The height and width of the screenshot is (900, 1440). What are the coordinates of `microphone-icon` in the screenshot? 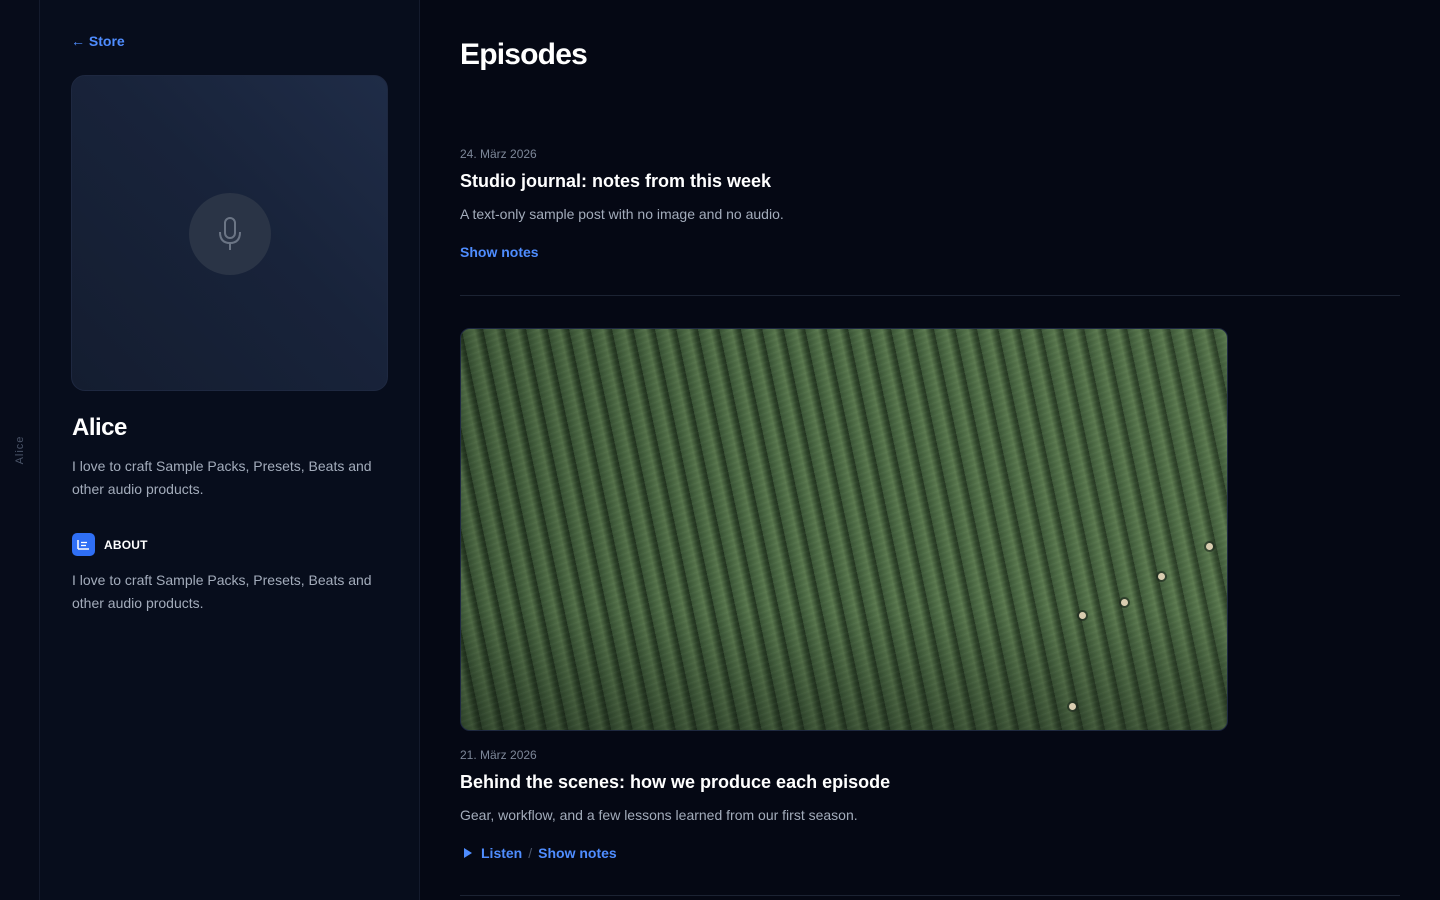 It's located at (230, 234).